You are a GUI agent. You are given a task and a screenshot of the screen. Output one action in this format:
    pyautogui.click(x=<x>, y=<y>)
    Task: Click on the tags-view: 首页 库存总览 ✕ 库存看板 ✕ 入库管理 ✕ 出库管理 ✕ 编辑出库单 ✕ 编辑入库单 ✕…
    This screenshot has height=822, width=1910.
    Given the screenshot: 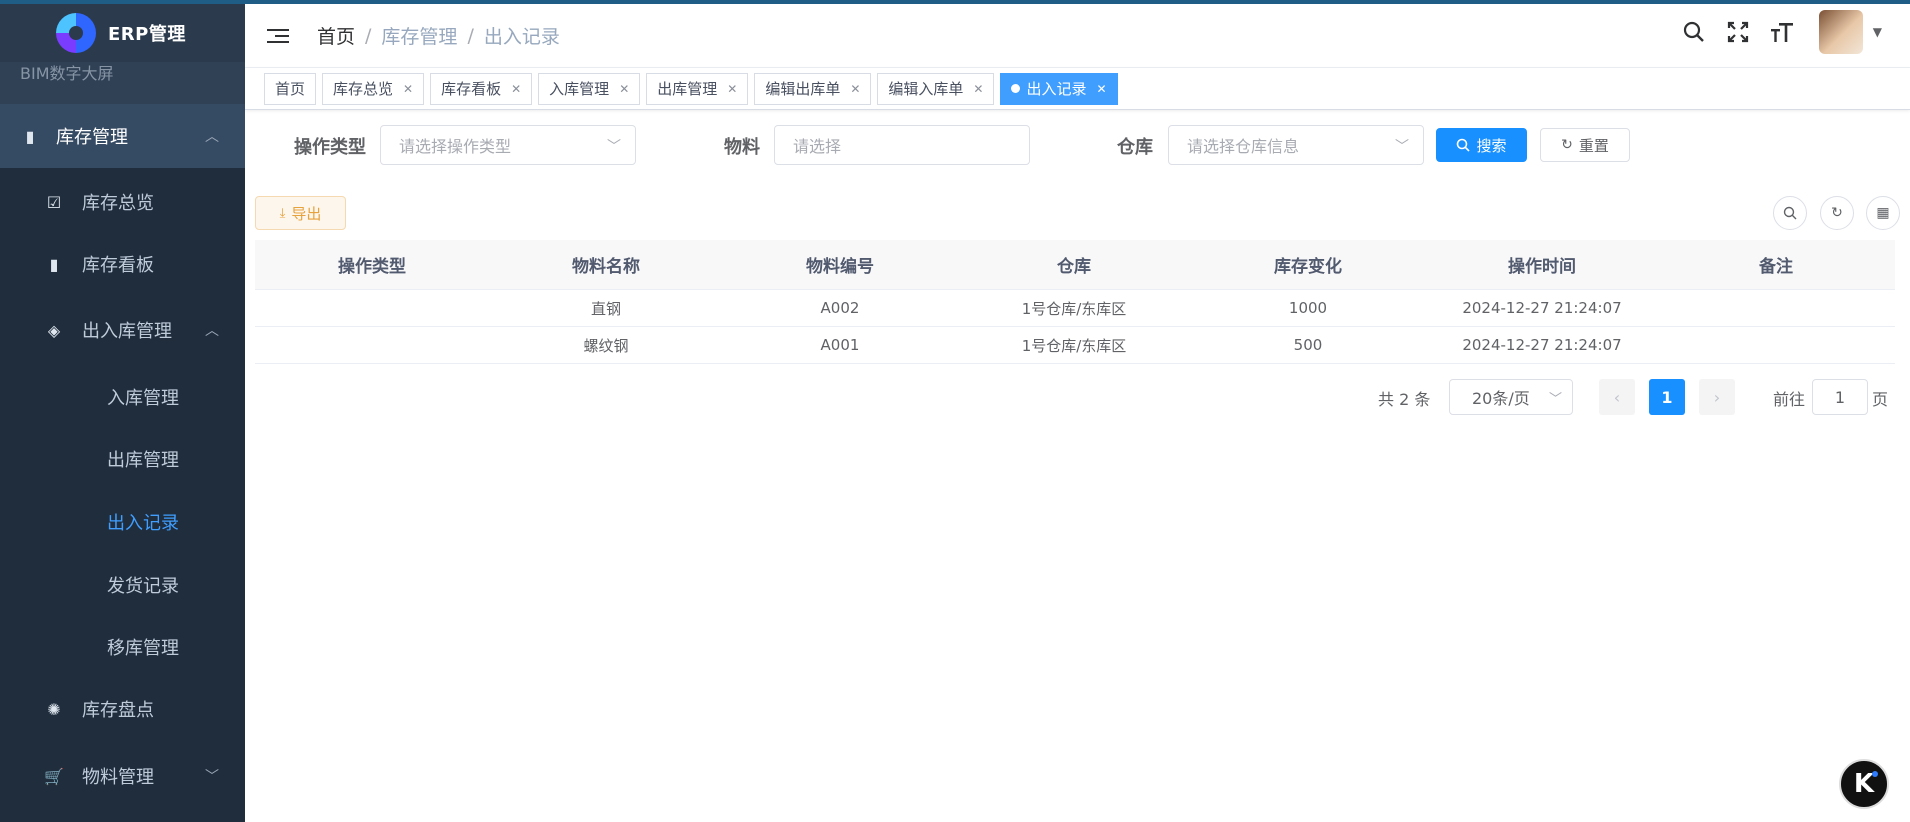 What is the action you would take?
    pyautogui.click(x=1077, y=89)
    